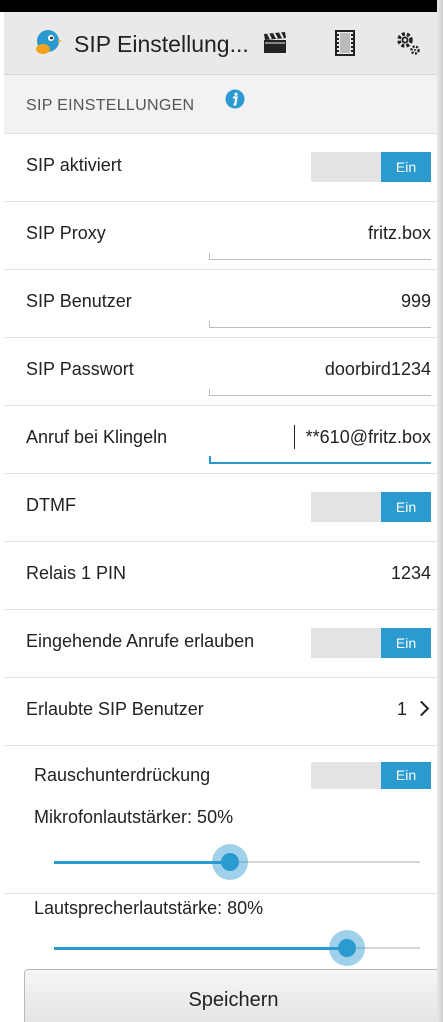 The image size is (443, 1022). Describe the element at coordinates (220, 776) in the screenshot. I see `noise-suppression-row: Rauschunterdrückung Ein` at that location.